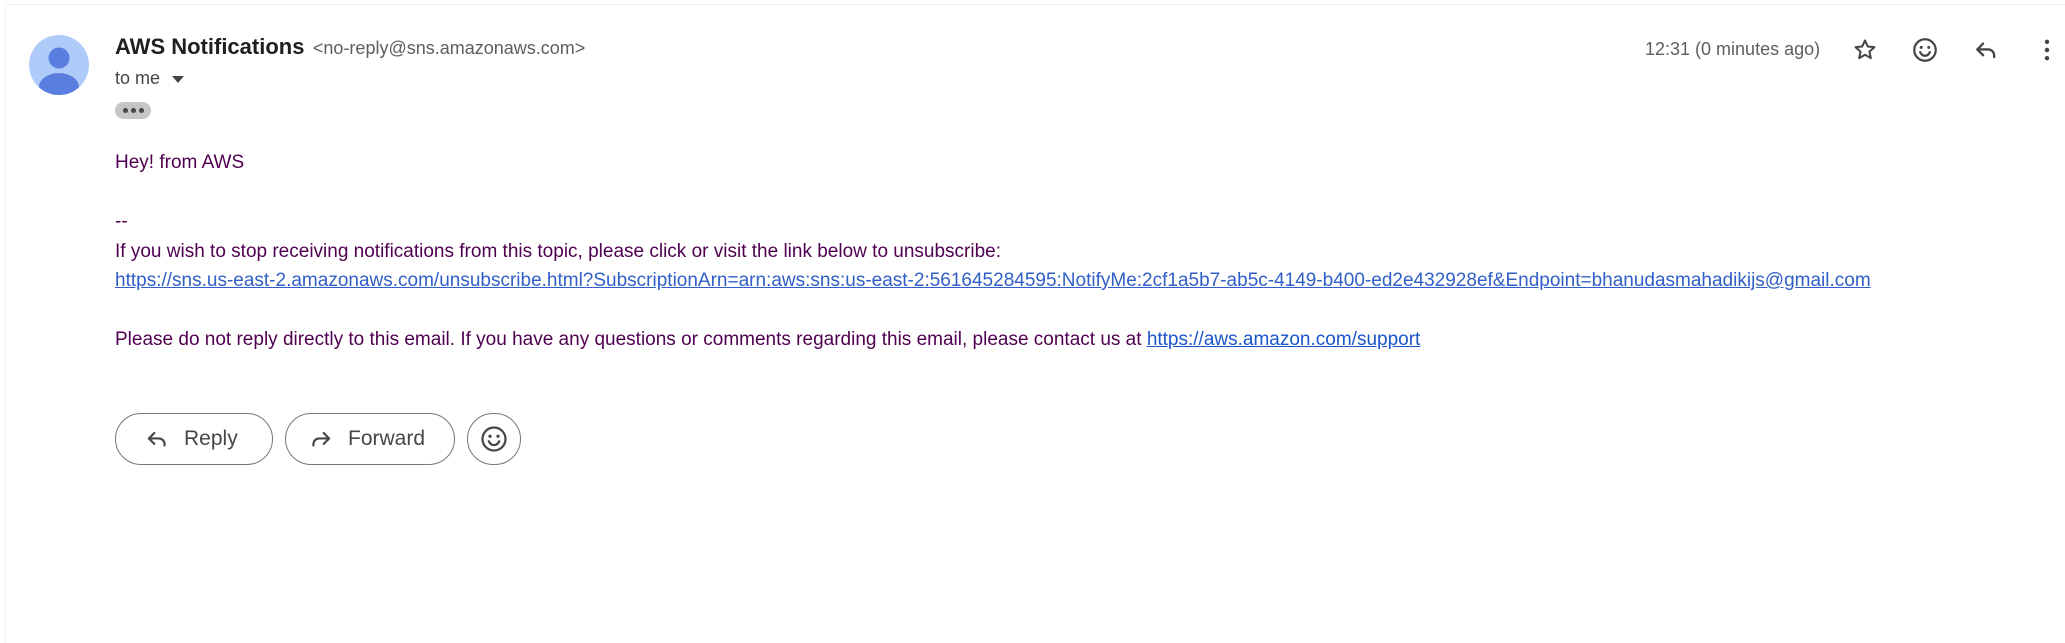 Image resolution: width=2065 pixels, height=643 pixels. Describe the element at coordinates (180, 162) in the screenshot. I see `greeting-text: Hey! from AWS` at that location.